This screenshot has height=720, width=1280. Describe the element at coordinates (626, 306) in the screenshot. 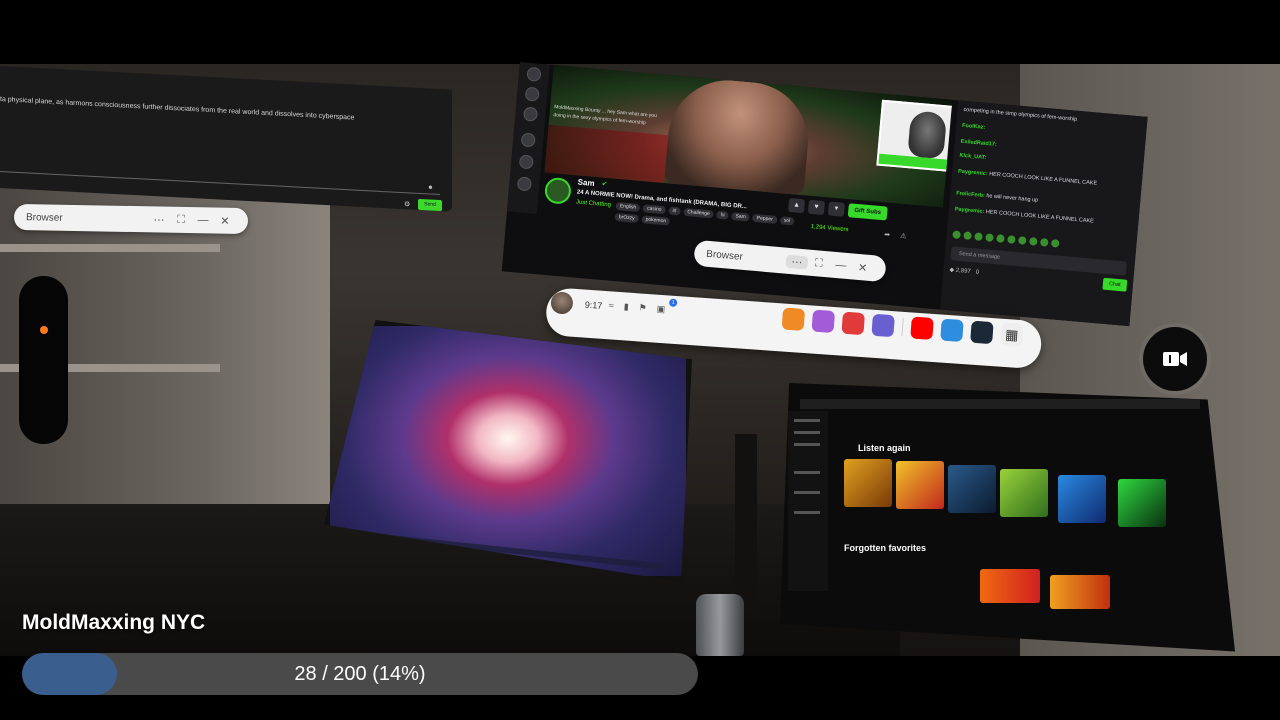

I see `battery-icon: ▮` at that location.